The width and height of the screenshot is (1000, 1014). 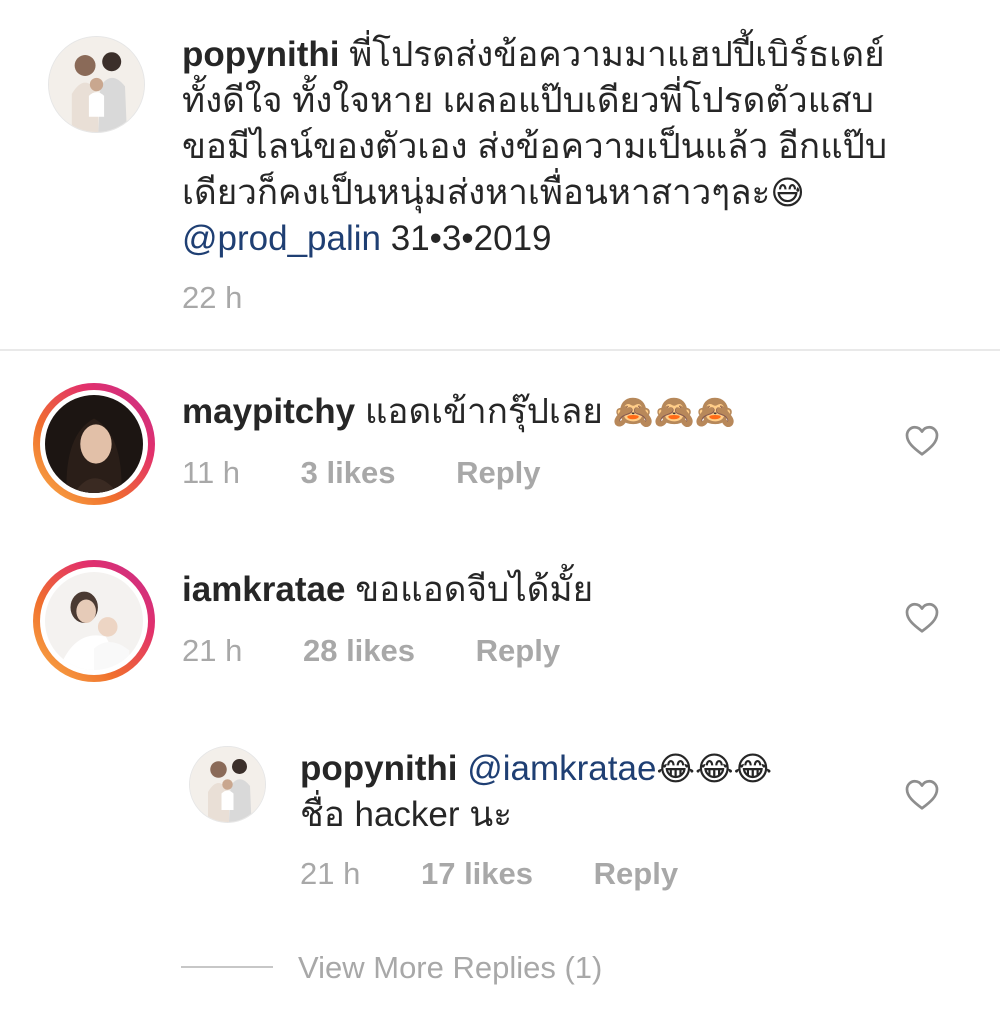 I want to click on comment-username: maypitchy, so click(x=268, y=411).